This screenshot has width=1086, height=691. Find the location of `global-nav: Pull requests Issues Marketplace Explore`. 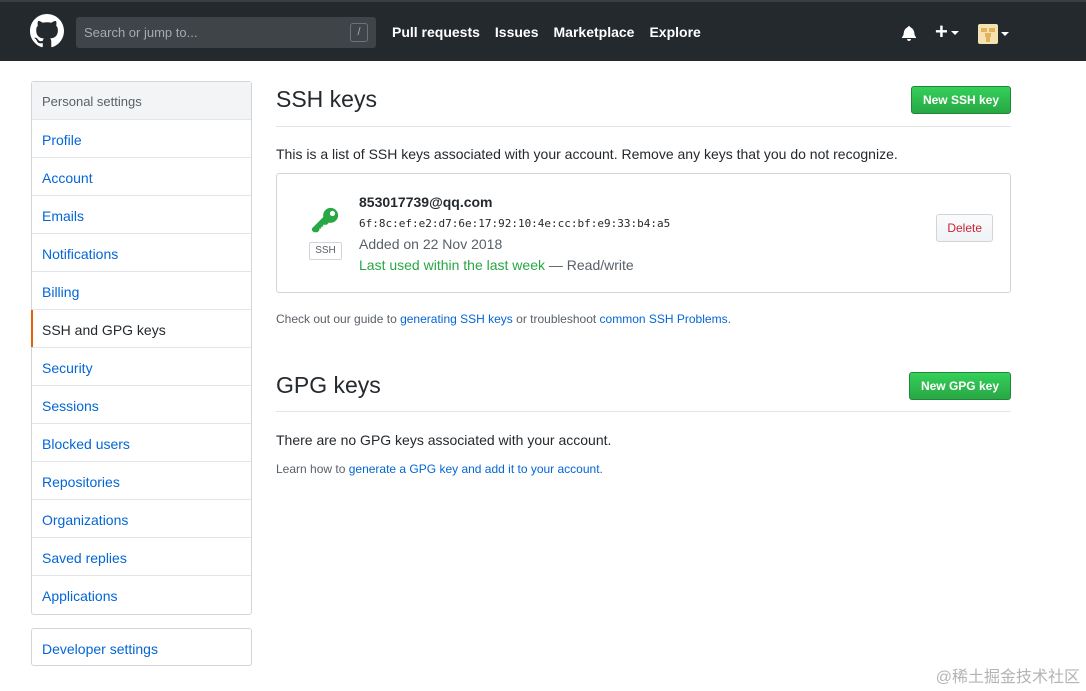

global-nav: Pull requests Issues Marketplace Explore is located at coordinates (554, 32).